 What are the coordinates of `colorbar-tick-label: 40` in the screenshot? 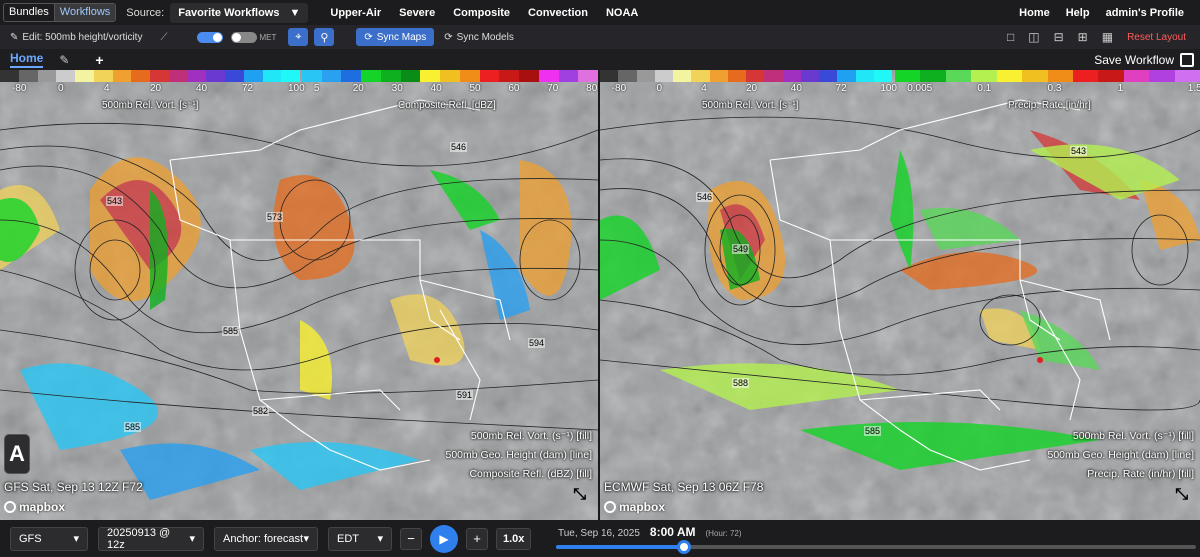 It's located at (436, 88).